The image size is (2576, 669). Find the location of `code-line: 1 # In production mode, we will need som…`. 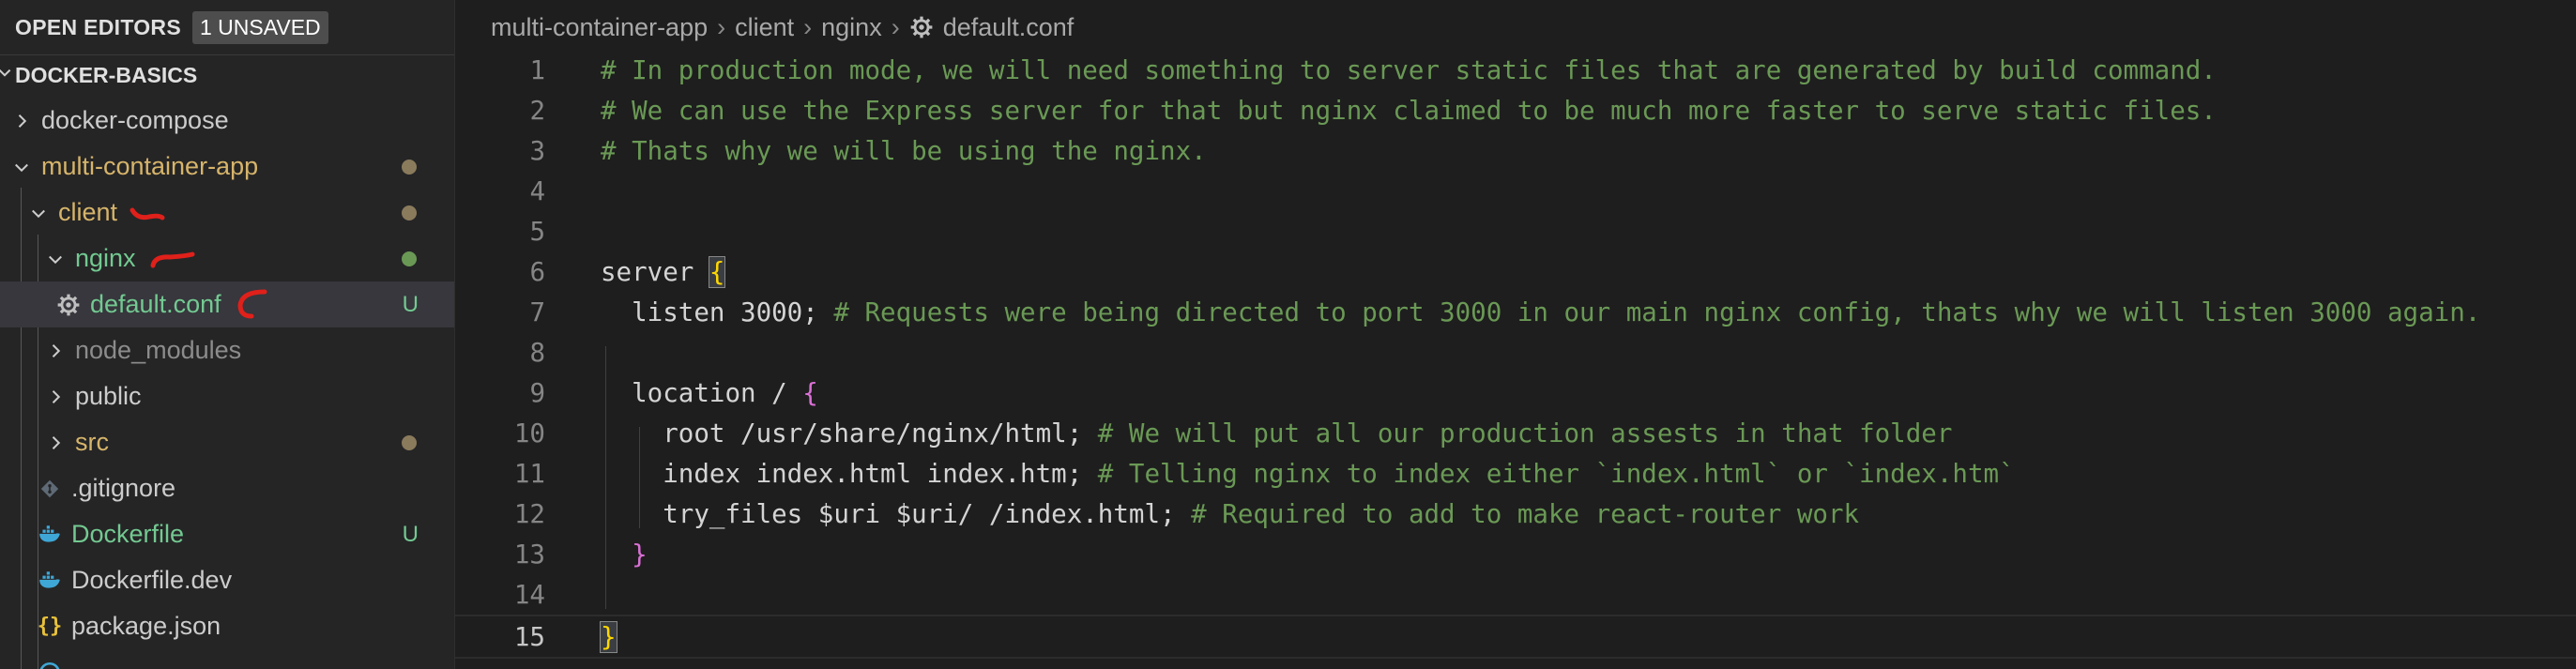

code-line: 1 # In production mode, we will need som… is located at coordinates (1515, 70).